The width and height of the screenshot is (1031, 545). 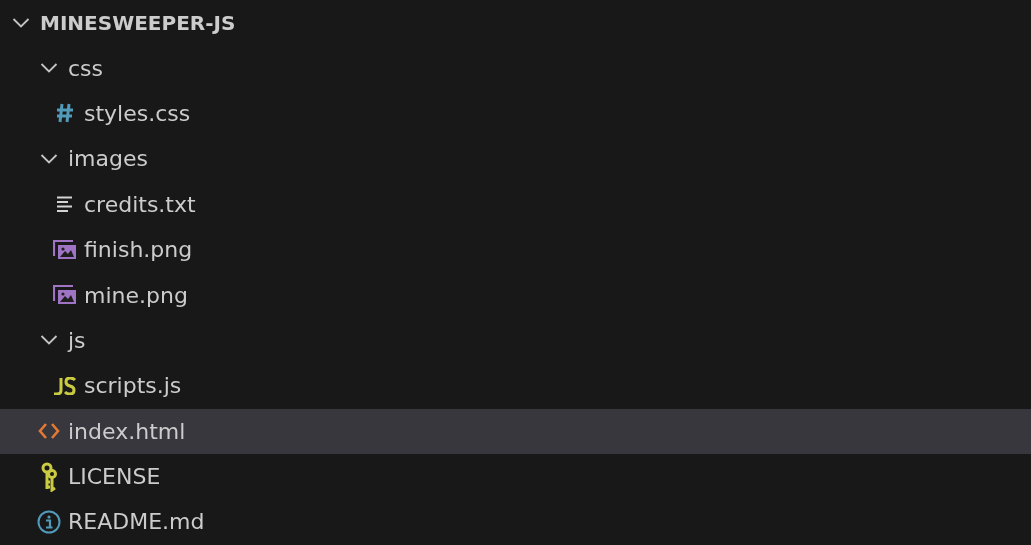 I want to click on code-brackets-icon, so click(x=49, y=431).